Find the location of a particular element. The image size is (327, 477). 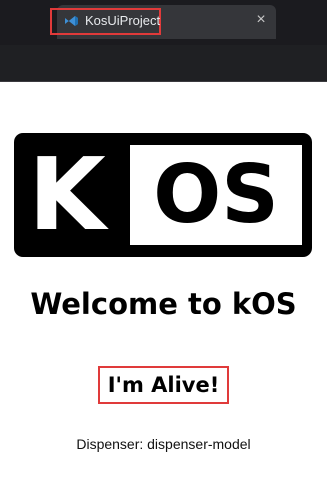

close-icon: × is located at coordinates (261, 20).